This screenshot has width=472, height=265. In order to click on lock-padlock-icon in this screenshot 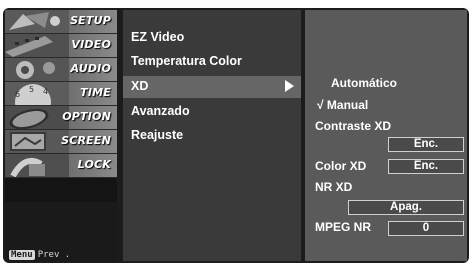, I will do `click(37, 165)`.